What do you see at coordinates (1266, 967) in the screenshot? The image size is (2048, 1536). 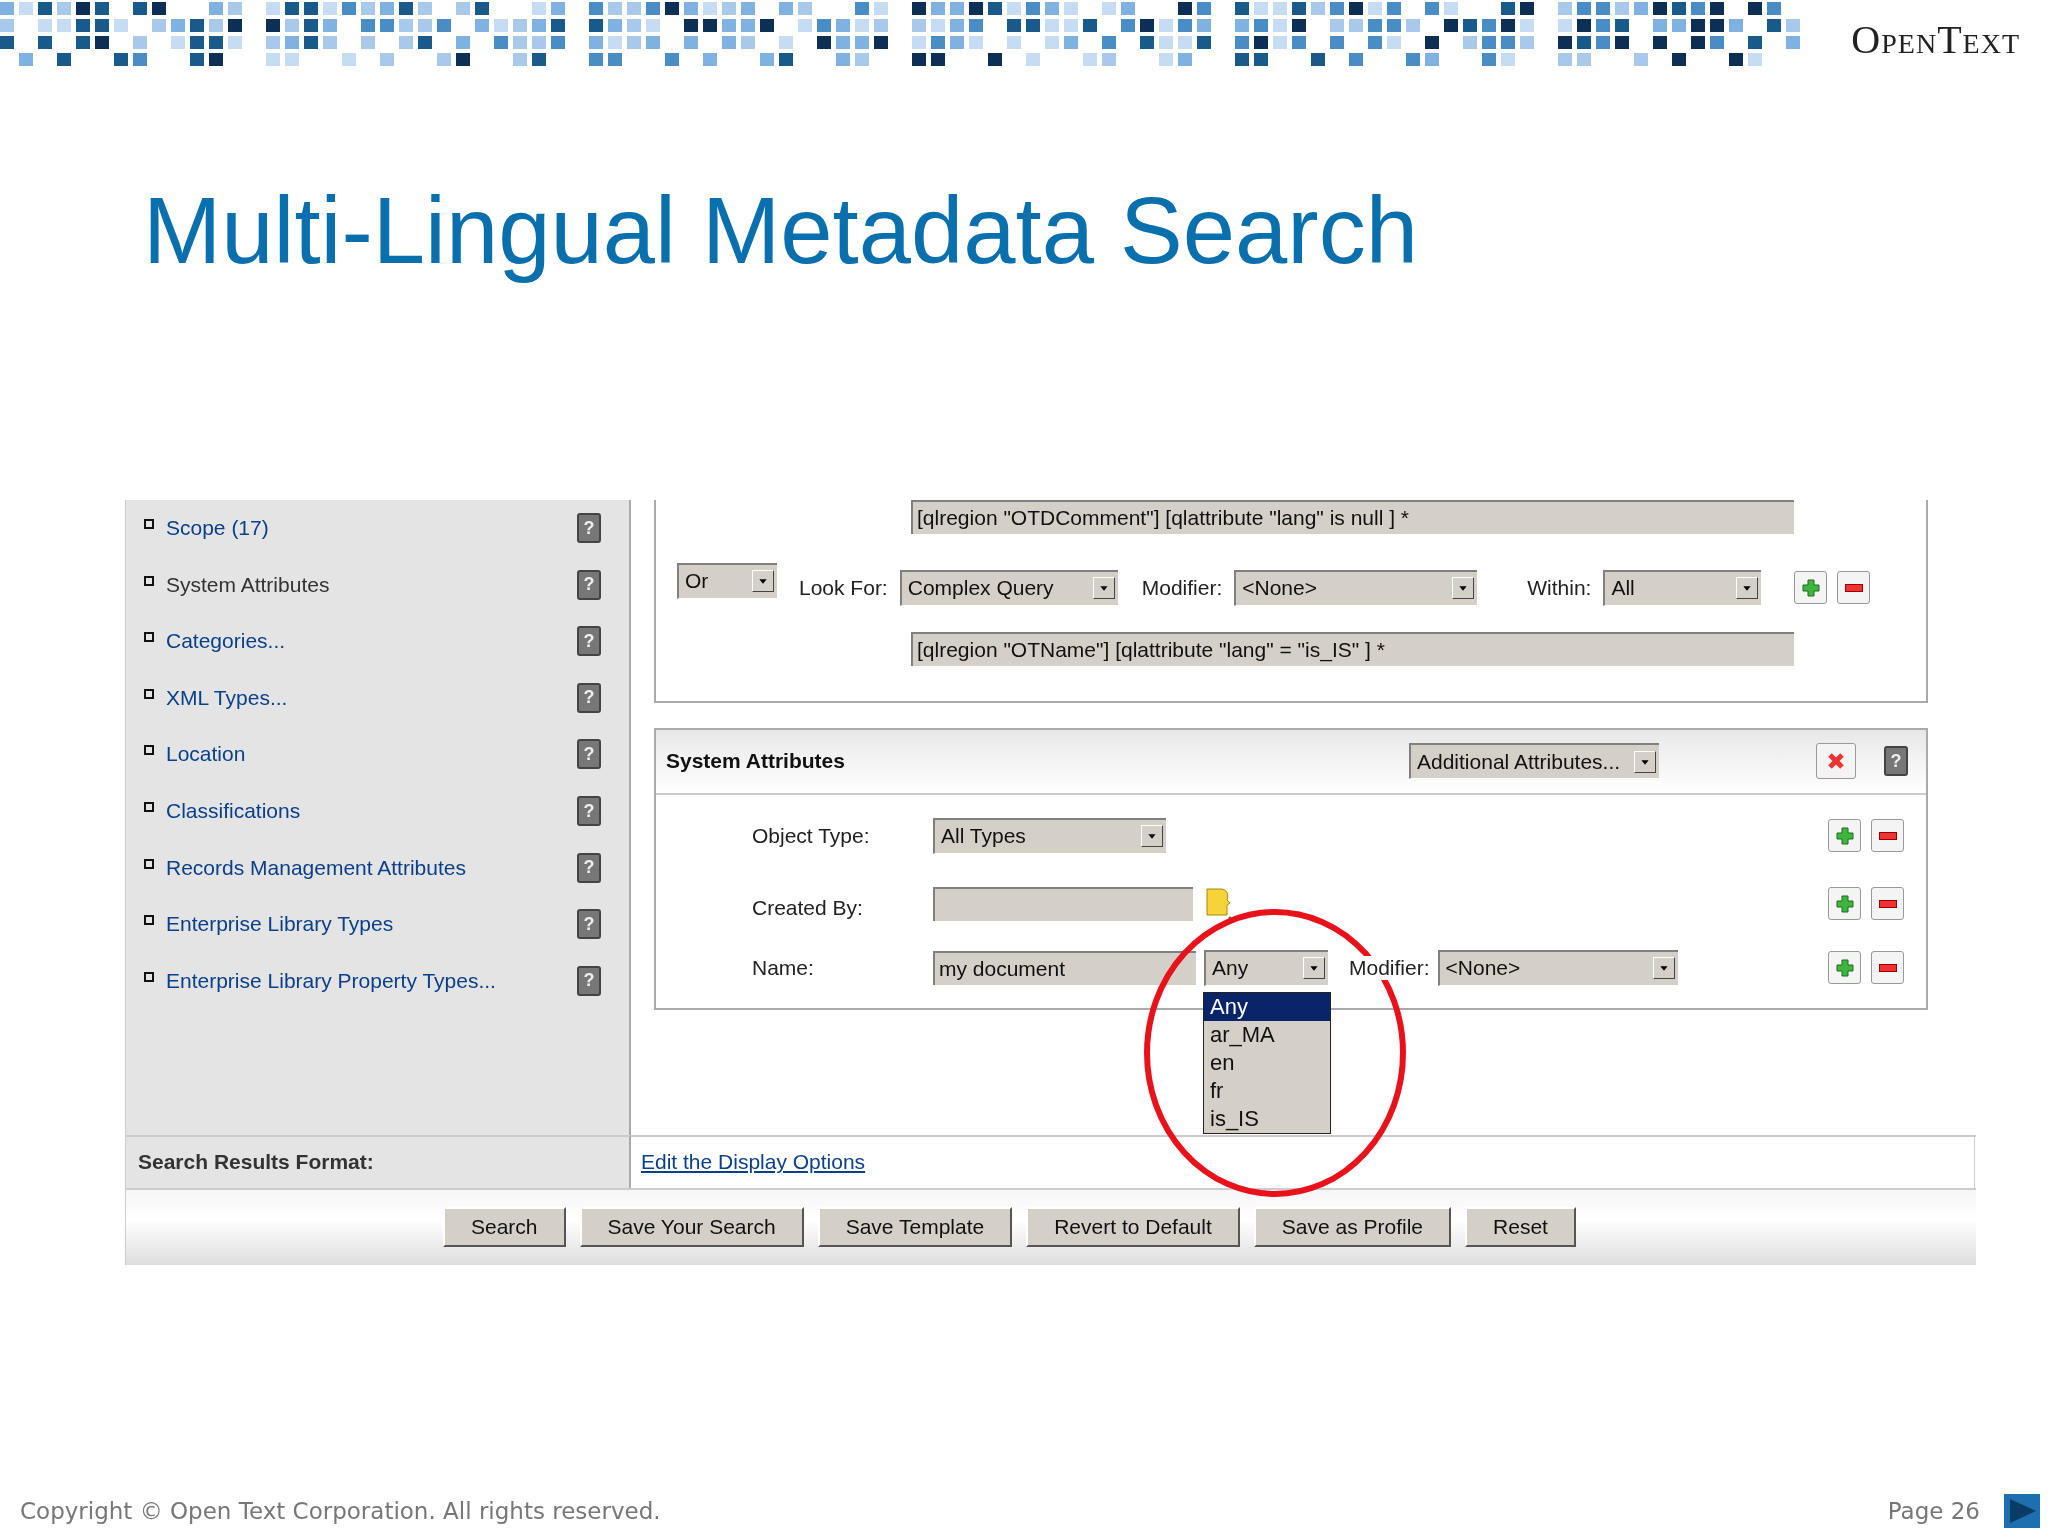 I see `dropdown: Any` at bounding box center [1266, 967].